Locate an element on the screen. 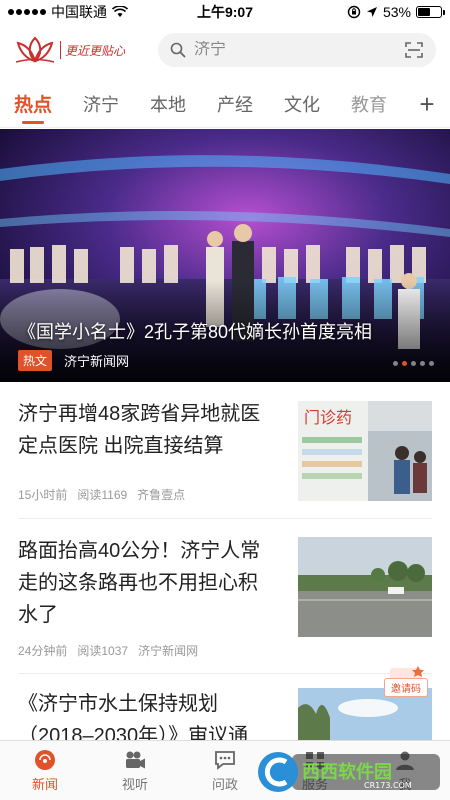 The width and height of the screenshot is (450, 800). news-meta: 24分钟前 阅读1037 济宁新闻网 is located at coordinates (108, 650).